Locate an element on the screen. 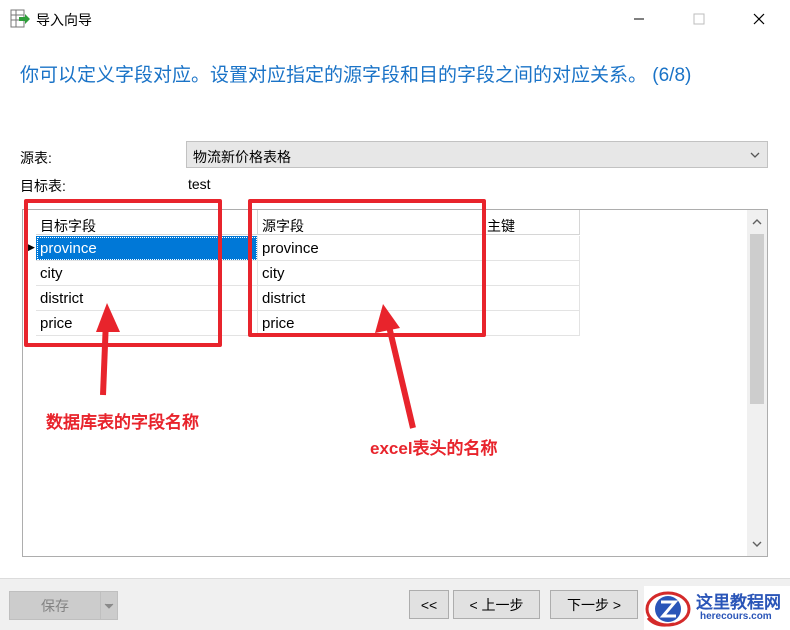  watermark-title: 这里教程网 is located at coordinates (738, 603).